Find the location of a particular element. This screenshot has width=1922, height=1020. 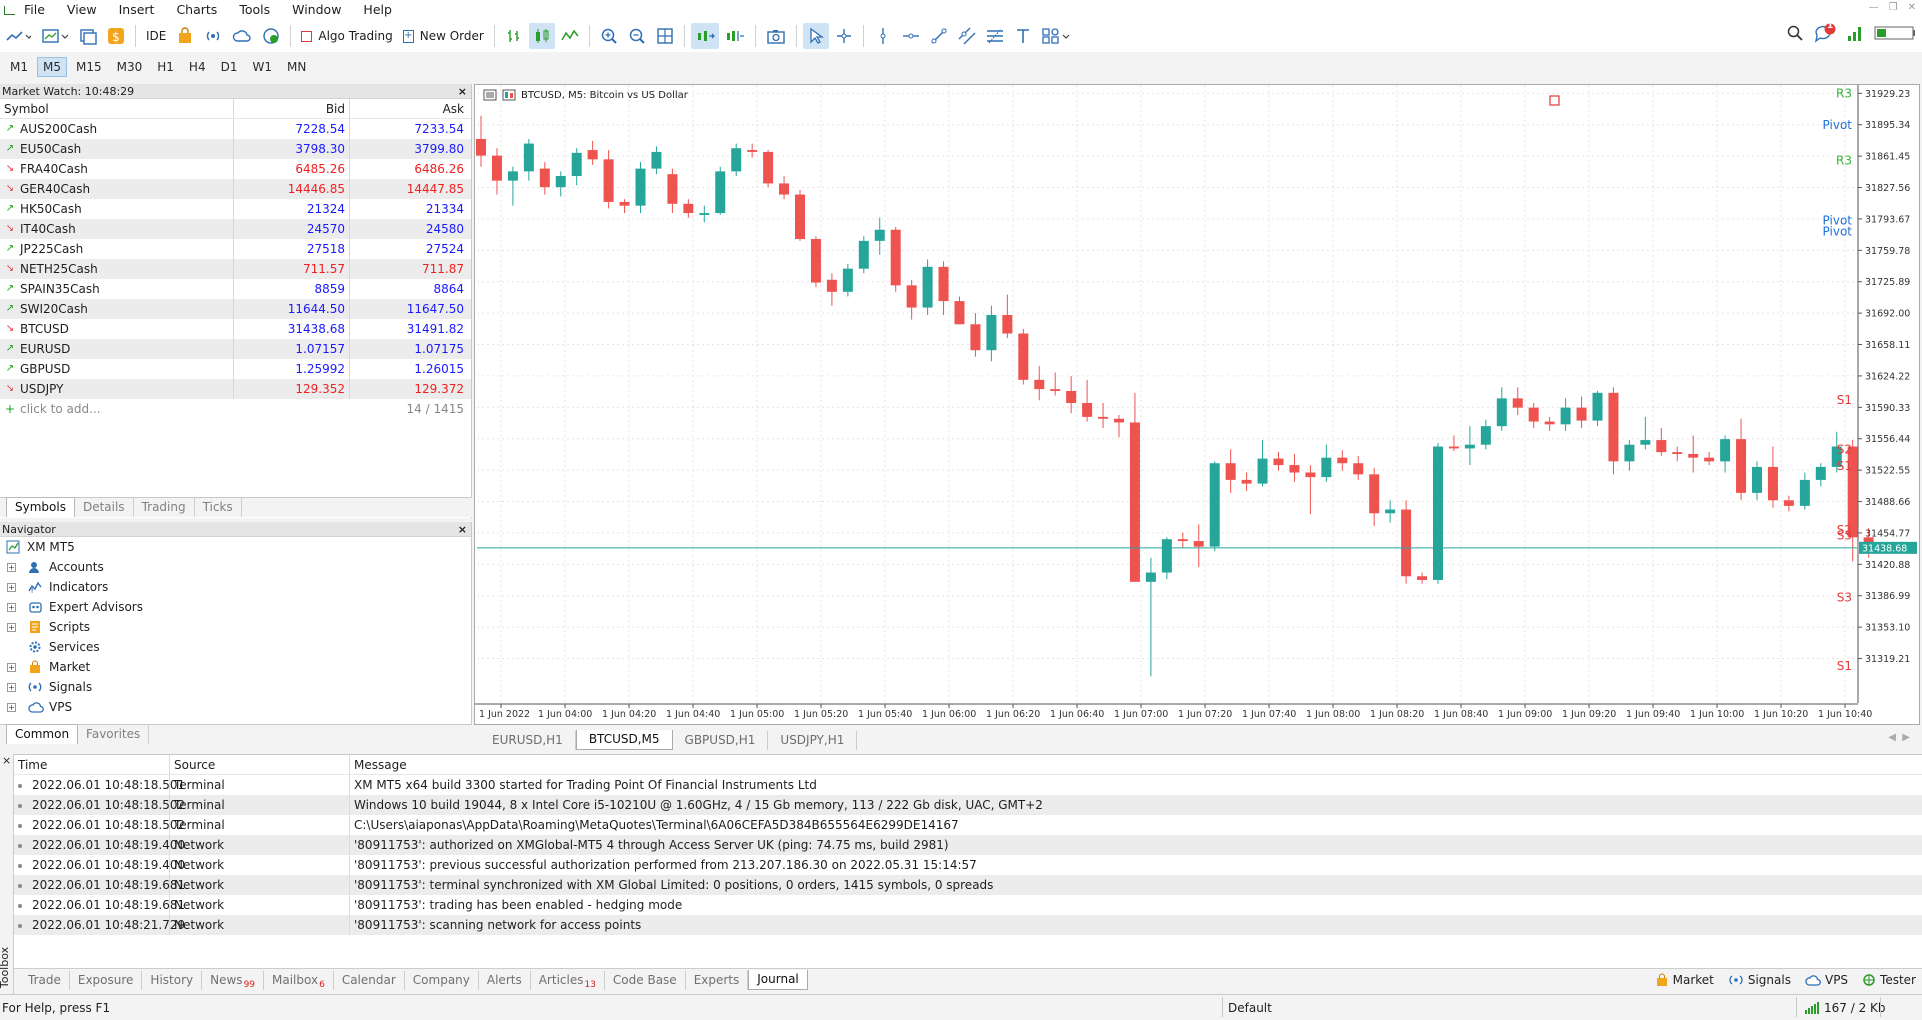

market-watch-row: ↗ HK50Cash 21324 21334 is located at coordinates (235, 209).